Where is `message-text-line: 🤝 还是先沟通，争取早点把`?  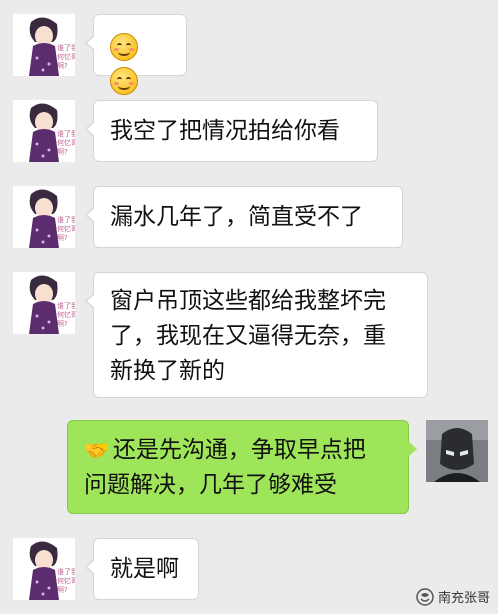 message-text-line: 🤝 还是先沟通，争取早点把 is located at coordinates (238, 450).